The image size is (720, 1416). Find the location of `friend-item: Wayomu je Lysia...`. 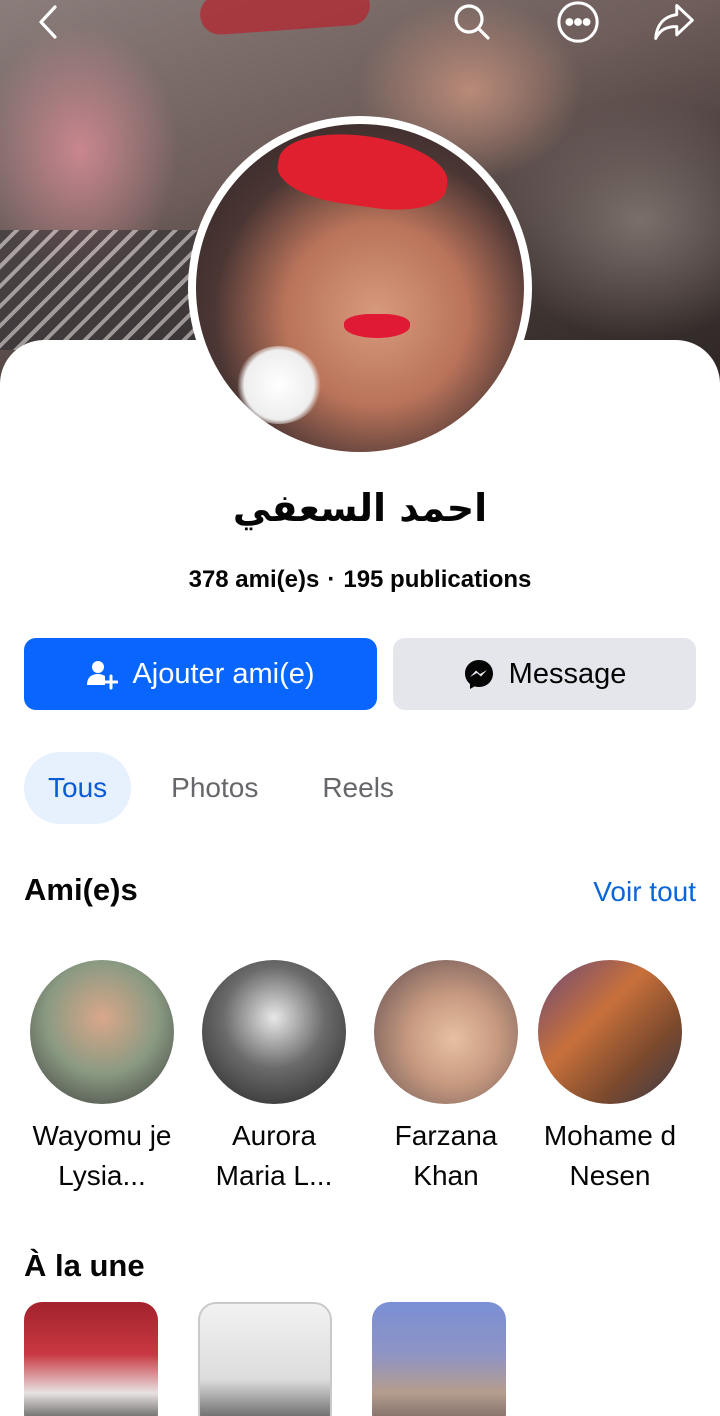

friend-item: Wayomu je Lysia... is located at coordinates (102, 1078).